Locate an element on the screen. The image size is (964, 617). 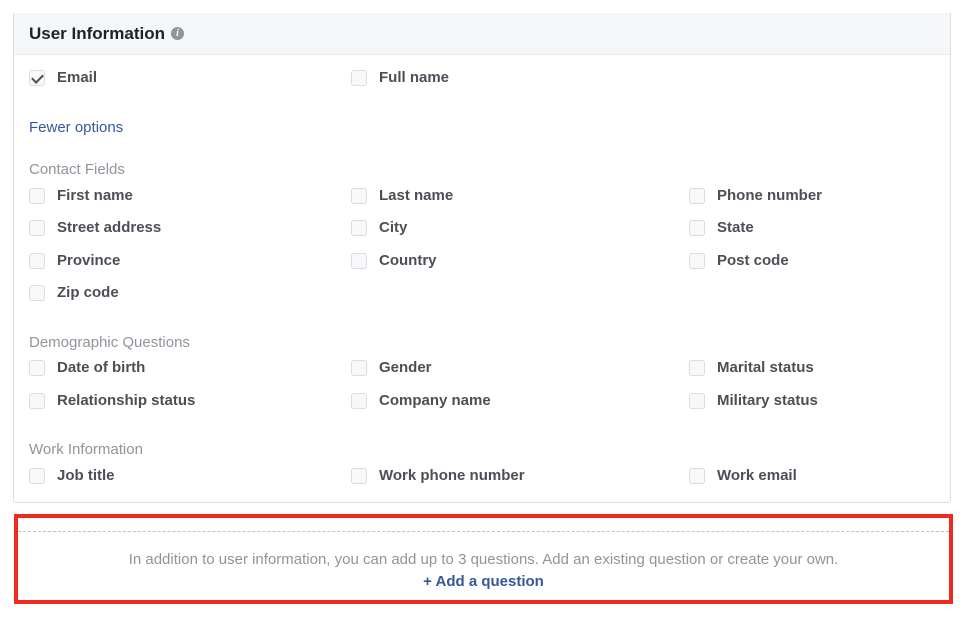
checkbox-label: Relationship status is located at coordinates (126, 400).